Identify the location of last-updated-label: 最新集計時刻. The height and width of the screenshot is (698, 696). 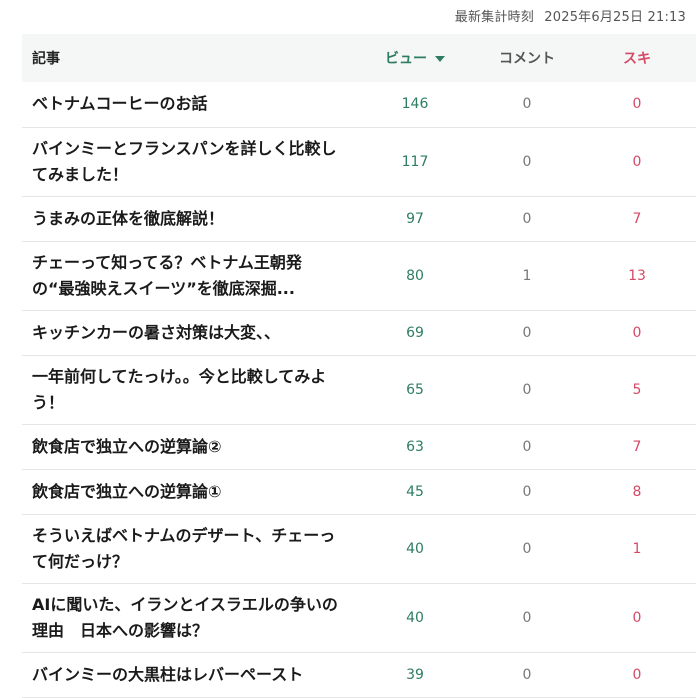
(494, 17).